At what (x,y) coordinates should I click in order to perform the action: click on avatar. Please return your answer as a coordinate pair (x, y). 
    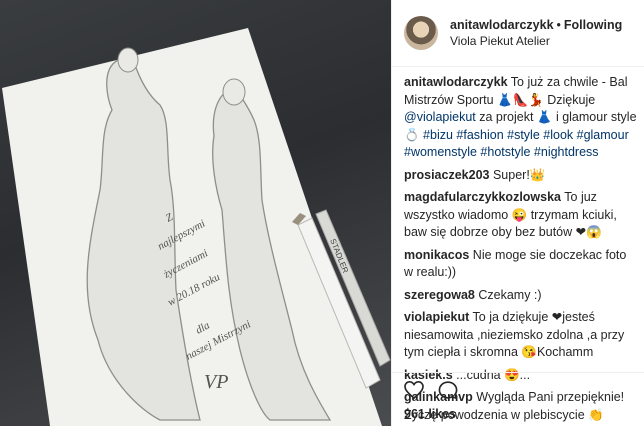
    Looking at the image, I should click on (421, 33).